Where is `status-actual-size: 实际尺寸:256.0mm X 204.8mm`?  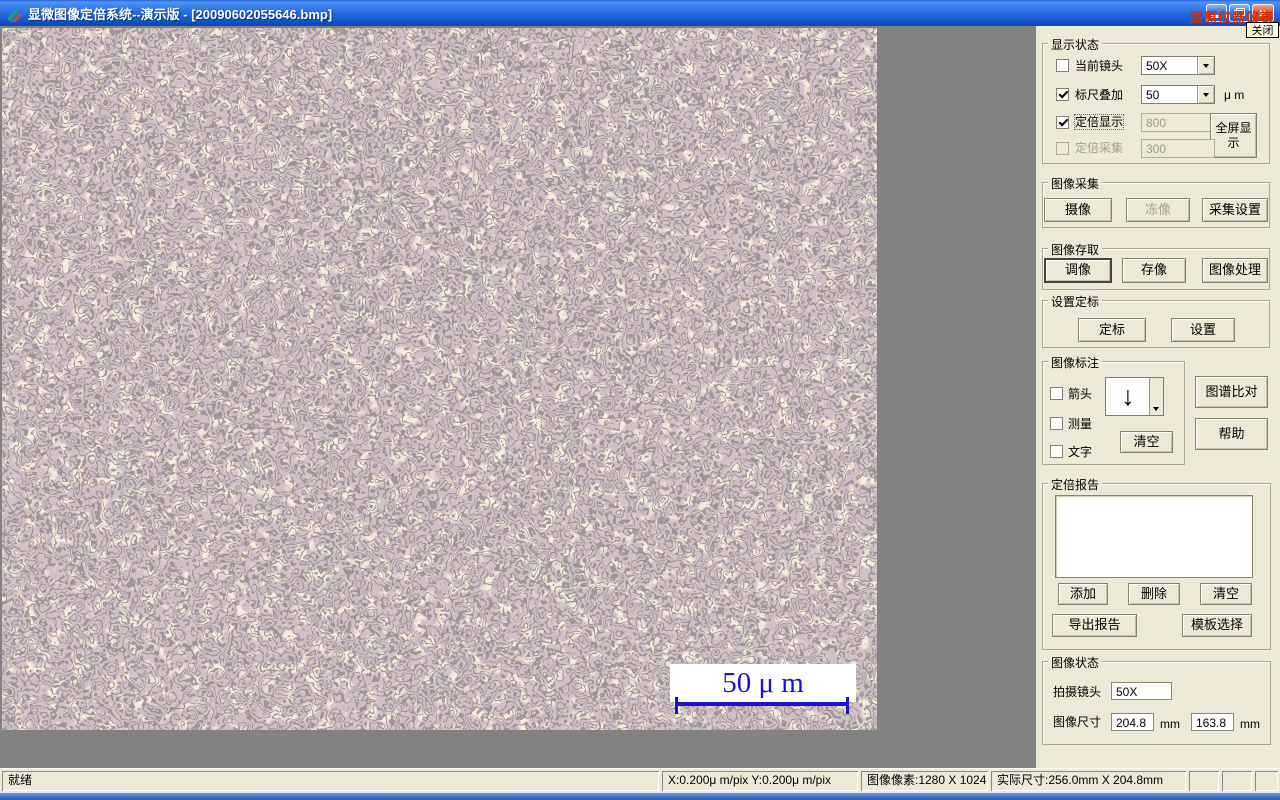
status-actual-size: 实际尺寸:256.0mm X 204.8mm is located at coordinates (1088, 781).